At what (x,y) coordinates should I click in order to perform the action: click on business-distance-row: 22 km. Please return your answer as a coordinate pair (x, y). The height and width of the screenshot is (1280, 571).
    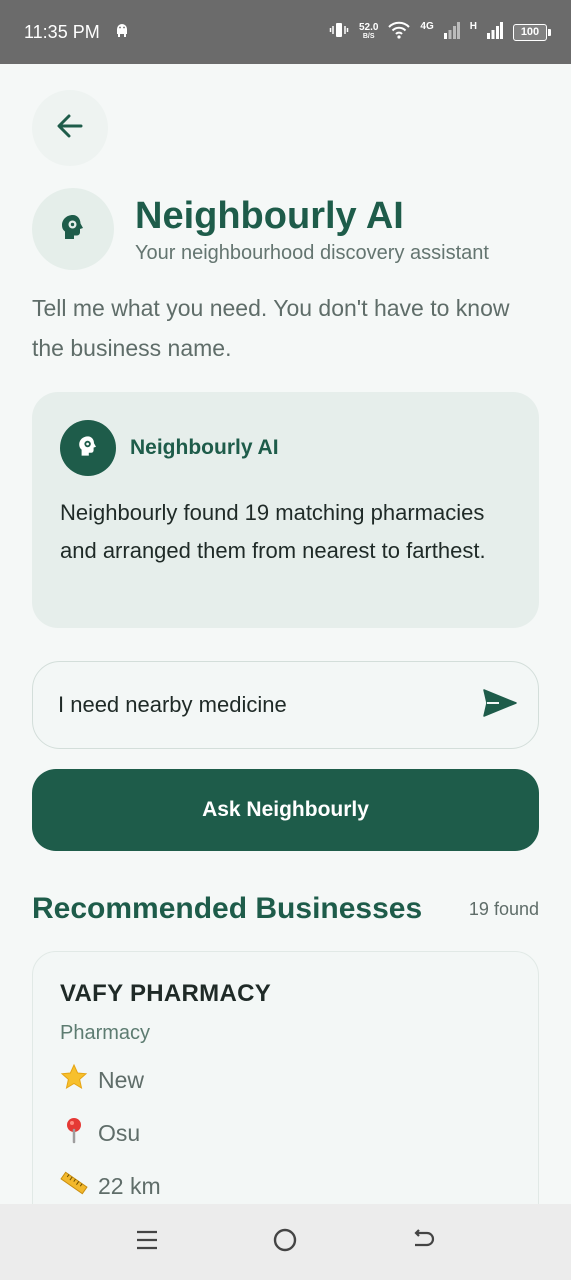
    Looking at the image, I should click on (285, 1186).